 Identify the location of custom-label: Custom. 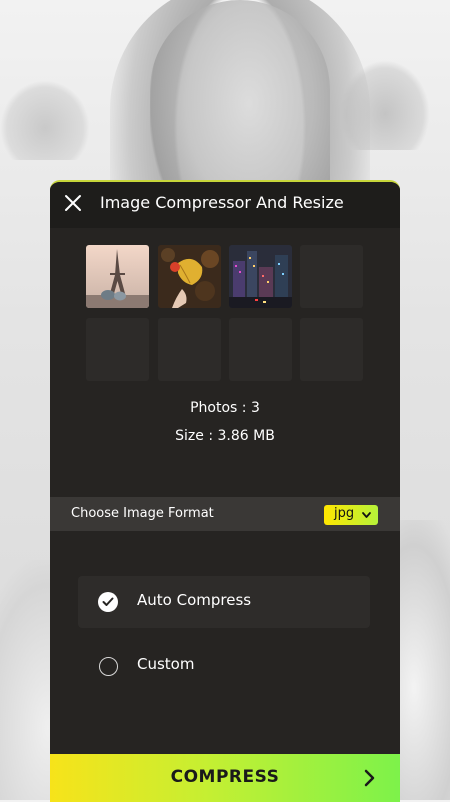
(166, 664).